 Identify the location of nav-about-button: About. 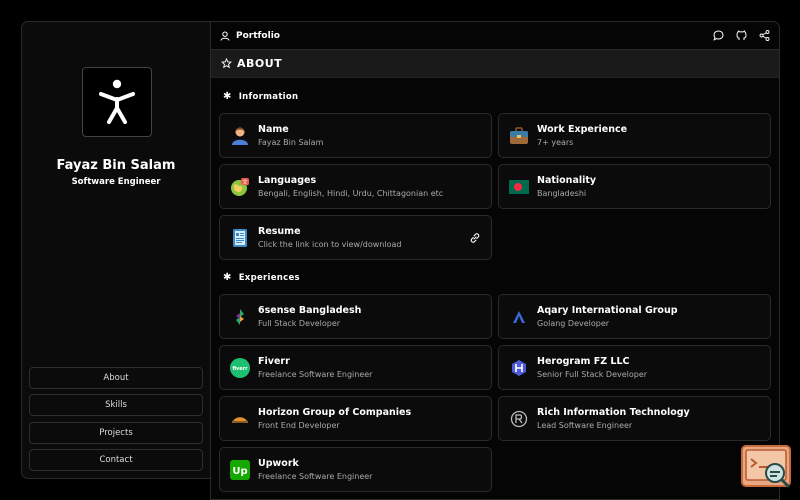
(116, 378).